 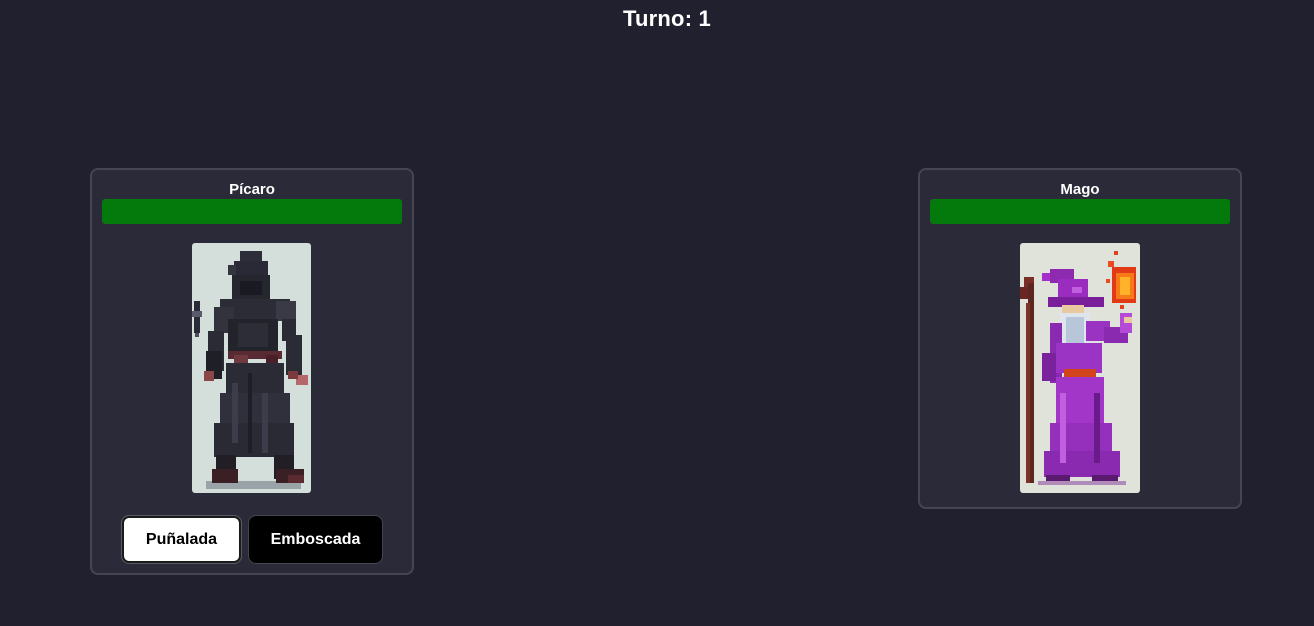 I want to click on ambush-button: Emboscada, so click(x=315, y=539).